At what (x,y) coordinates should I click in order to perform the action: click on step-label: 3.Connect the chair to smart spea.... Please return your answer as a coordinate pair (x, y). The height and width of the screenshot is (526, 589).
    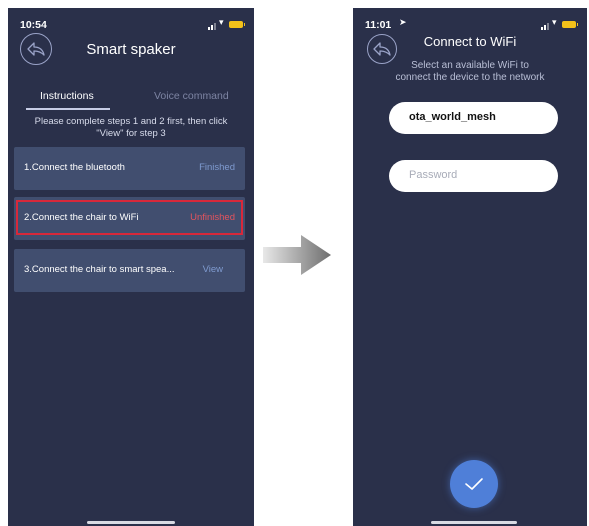
    Looking at the image, I should click on (99, 269).